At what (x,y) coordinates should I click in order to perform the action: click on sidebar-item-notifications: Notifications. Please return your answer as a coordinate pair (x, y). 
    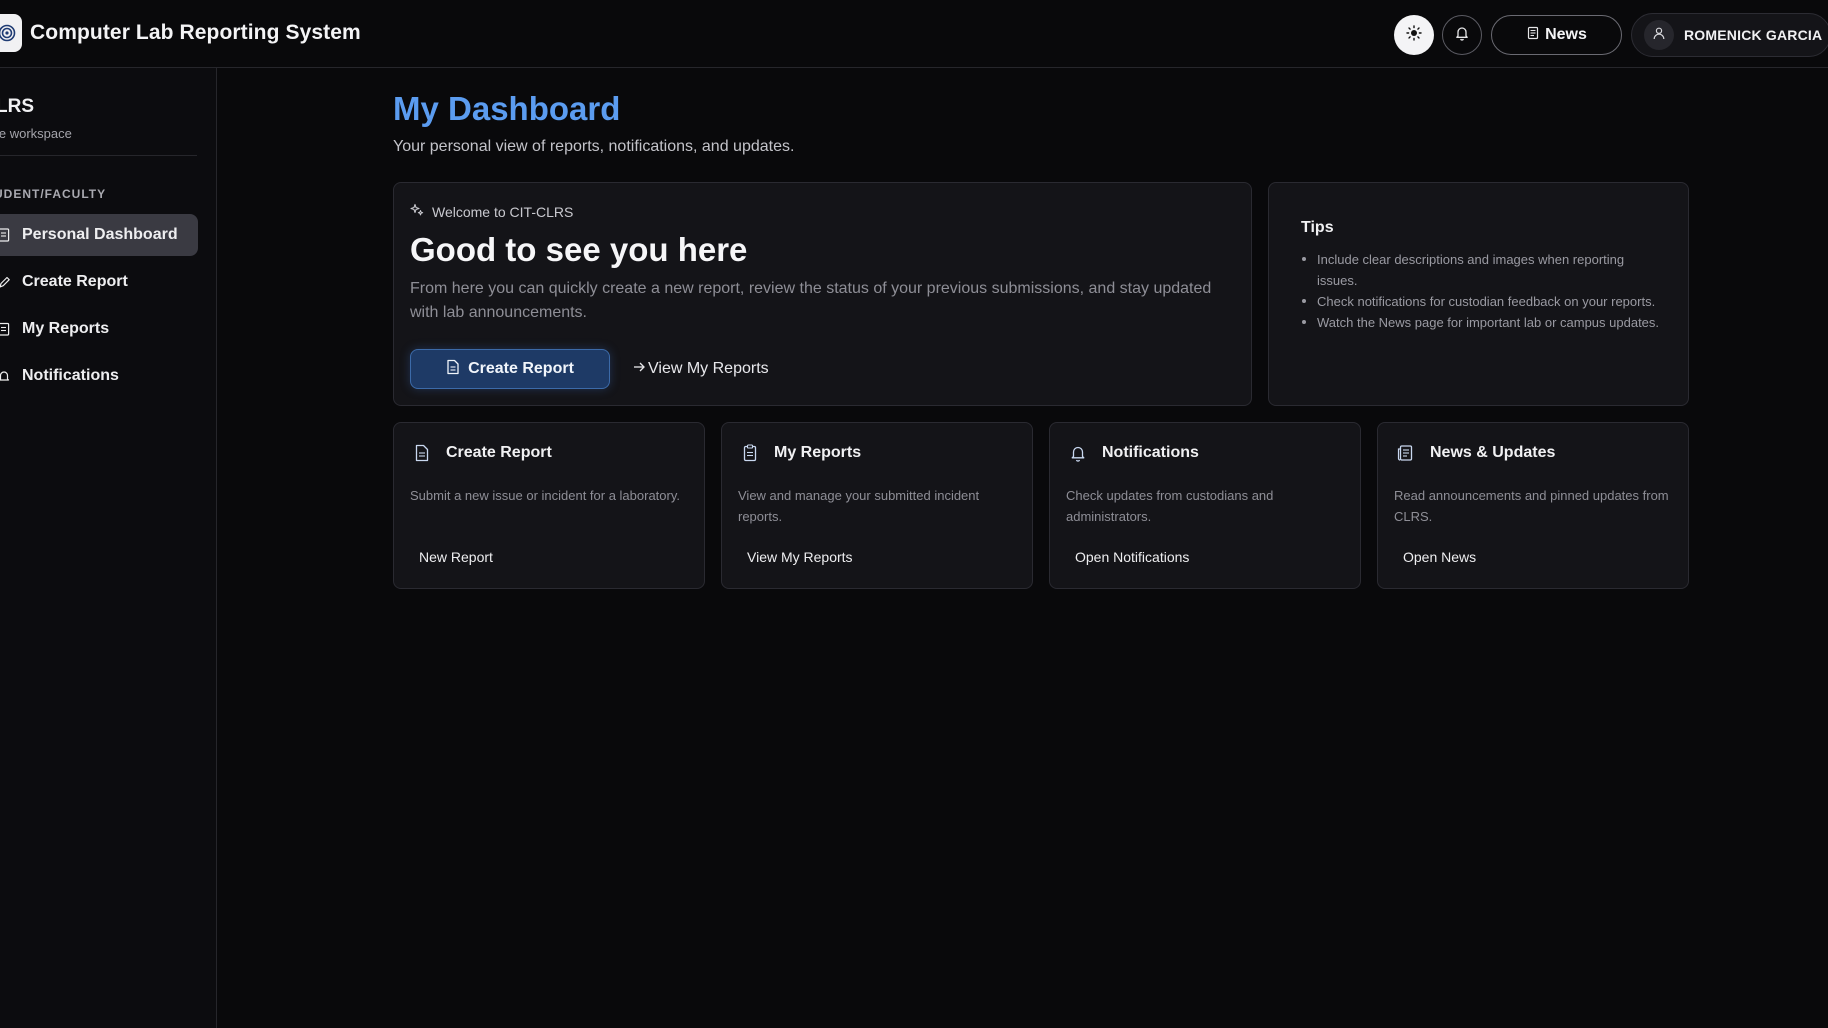
    Looking at the image, I should click on (99, 376).